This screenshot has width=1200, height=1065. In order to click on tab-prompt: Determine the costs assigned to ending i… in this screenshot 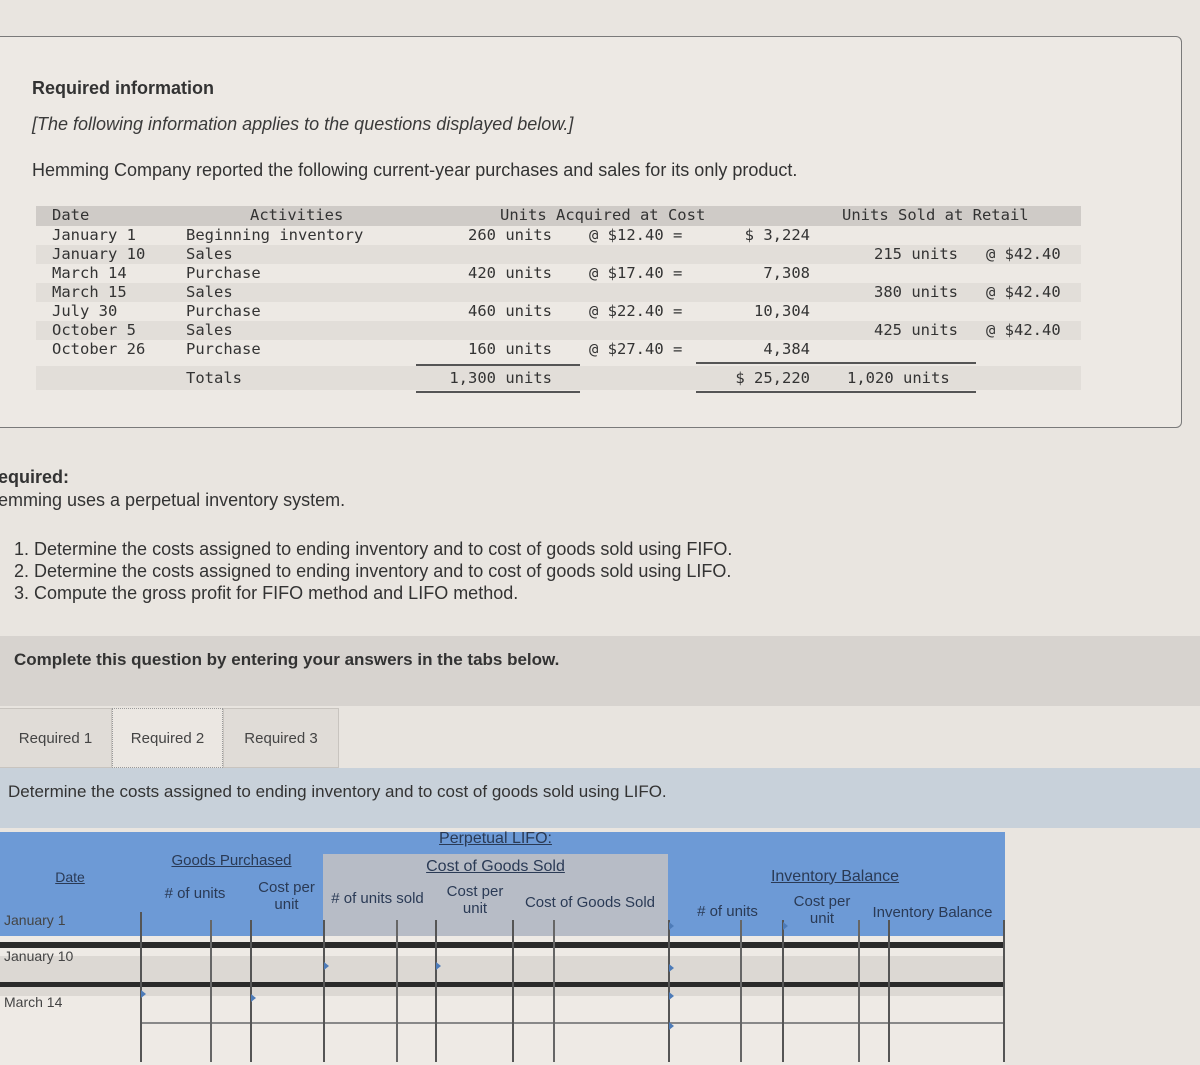, I will do `click(337, 791)`.